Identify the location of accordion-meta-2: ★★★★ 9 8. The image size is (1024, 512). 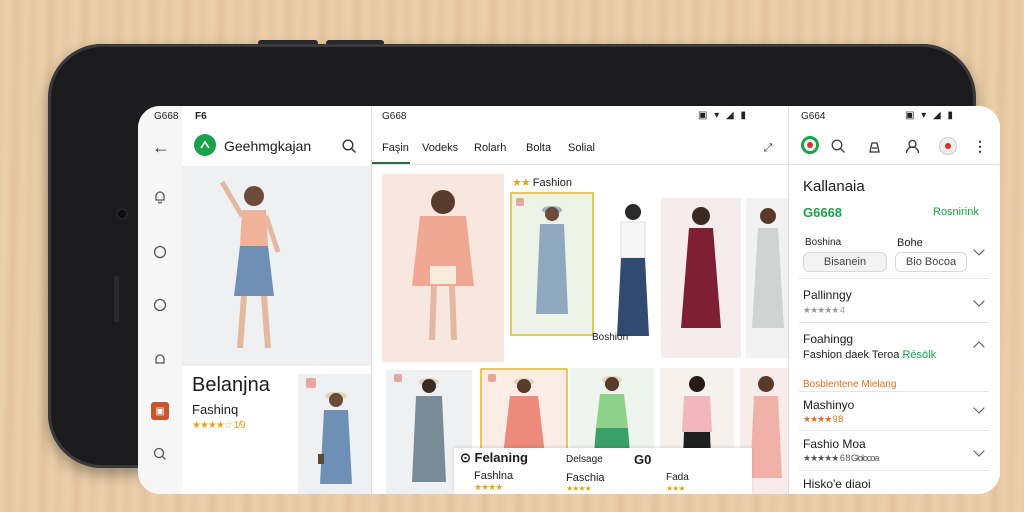
(823, 419).